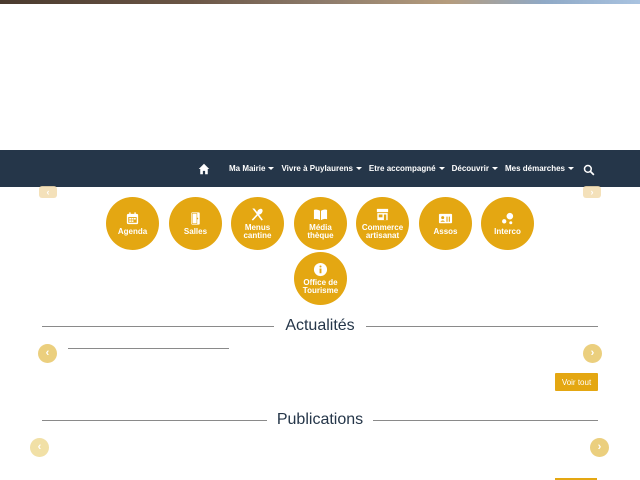 The image size is (640, 480). What do you see at coordinates (534, 168) in the screenshot?
I see `nav-label: Mes démarches` at bounding box center [534, 168].